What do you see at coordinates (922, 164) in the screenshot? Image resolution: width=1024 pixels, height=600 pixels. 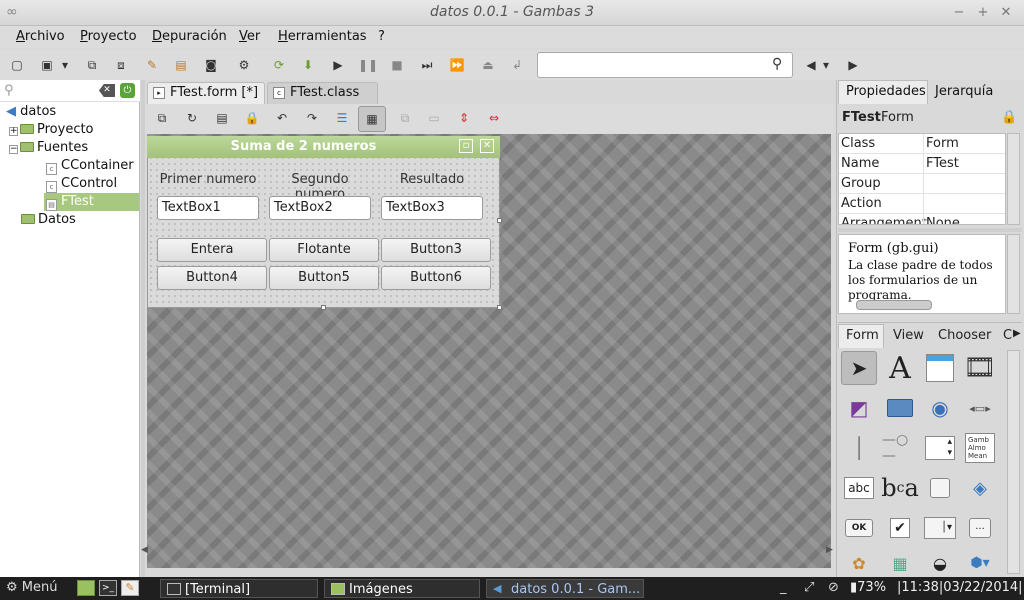 I see `property-row: Name FTest` at bounding box center [922, 164].